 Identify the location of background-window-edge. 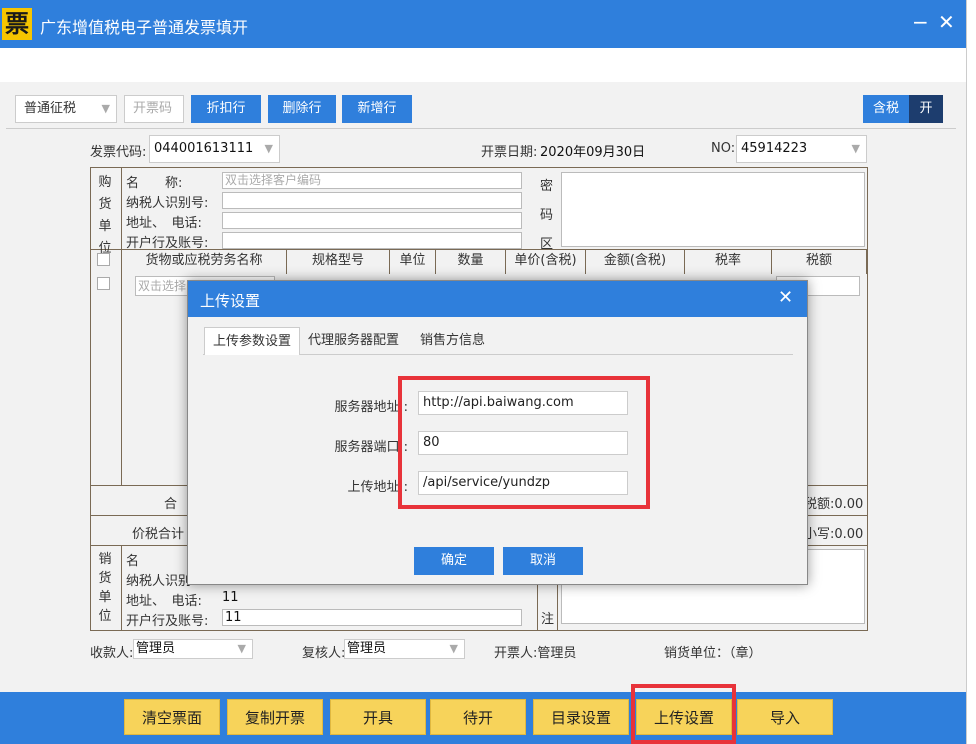
(971, 372).